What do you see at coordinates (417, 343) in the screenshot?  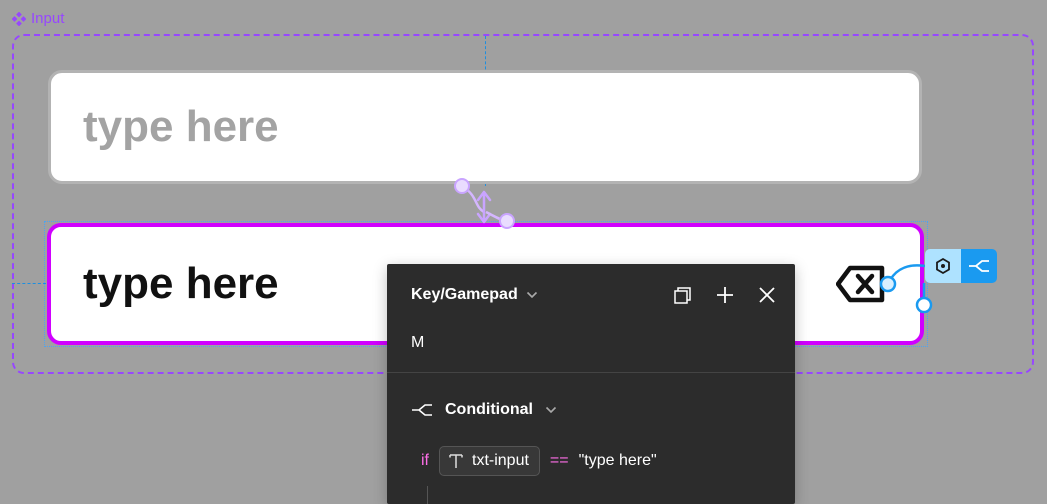 I see `key-field: M` at bounding box center [417, 343].